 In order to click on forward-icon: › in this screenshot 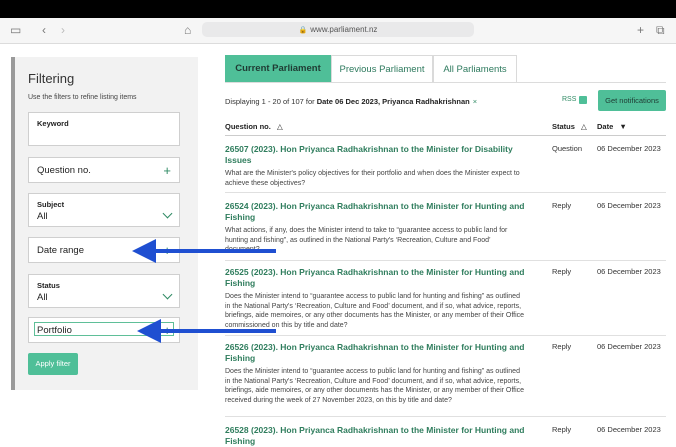, I will do `click(63, 30)`.